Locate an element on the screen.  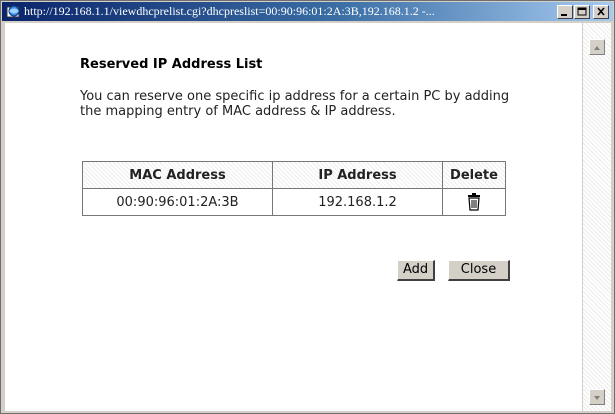
page-title: Reserved IP Address List is located at coordinates (171, 64).